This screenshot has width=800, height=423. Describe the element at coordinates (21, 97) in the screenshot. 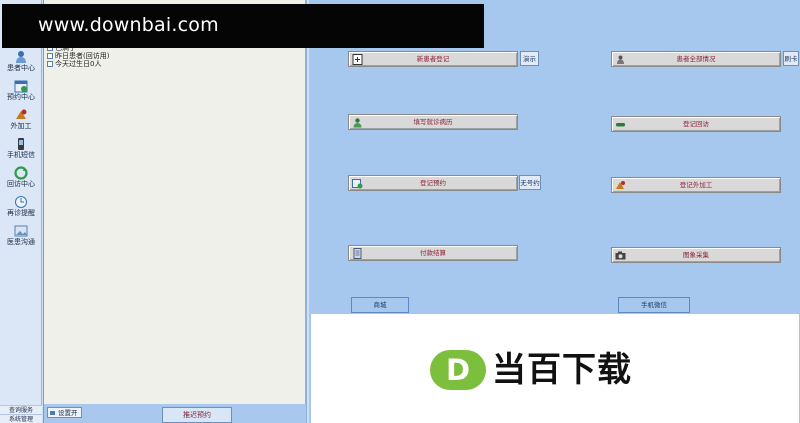

I see `nav-item-label: 预约中心` at that location.